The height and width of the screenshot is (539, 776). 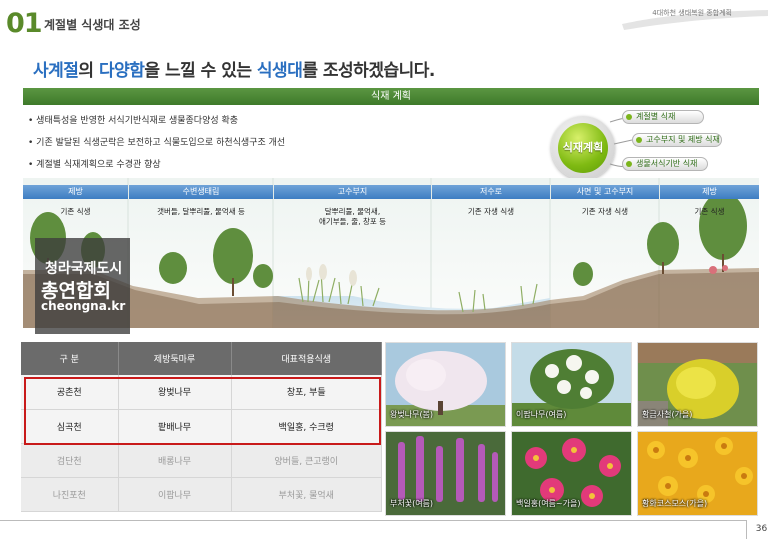 What do you see at coordinates (201, 211) in the screenshot?
I see `zone-desc-riparian-forest: 갯버들, 달뿌리풀, 물억새 등` at bounding box center [201, 211].